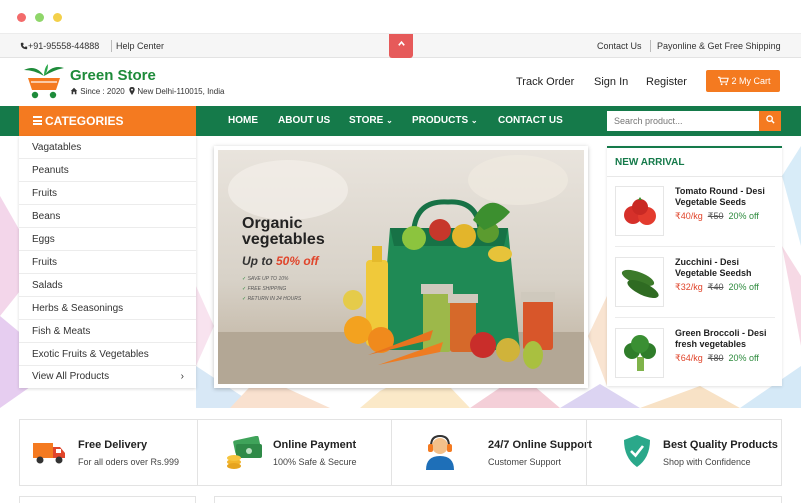 This screenshot has height=503, width=801. I want to click on feature-free-delivery: Free Delivery For all oders over Rs.999, so click(117, 452).